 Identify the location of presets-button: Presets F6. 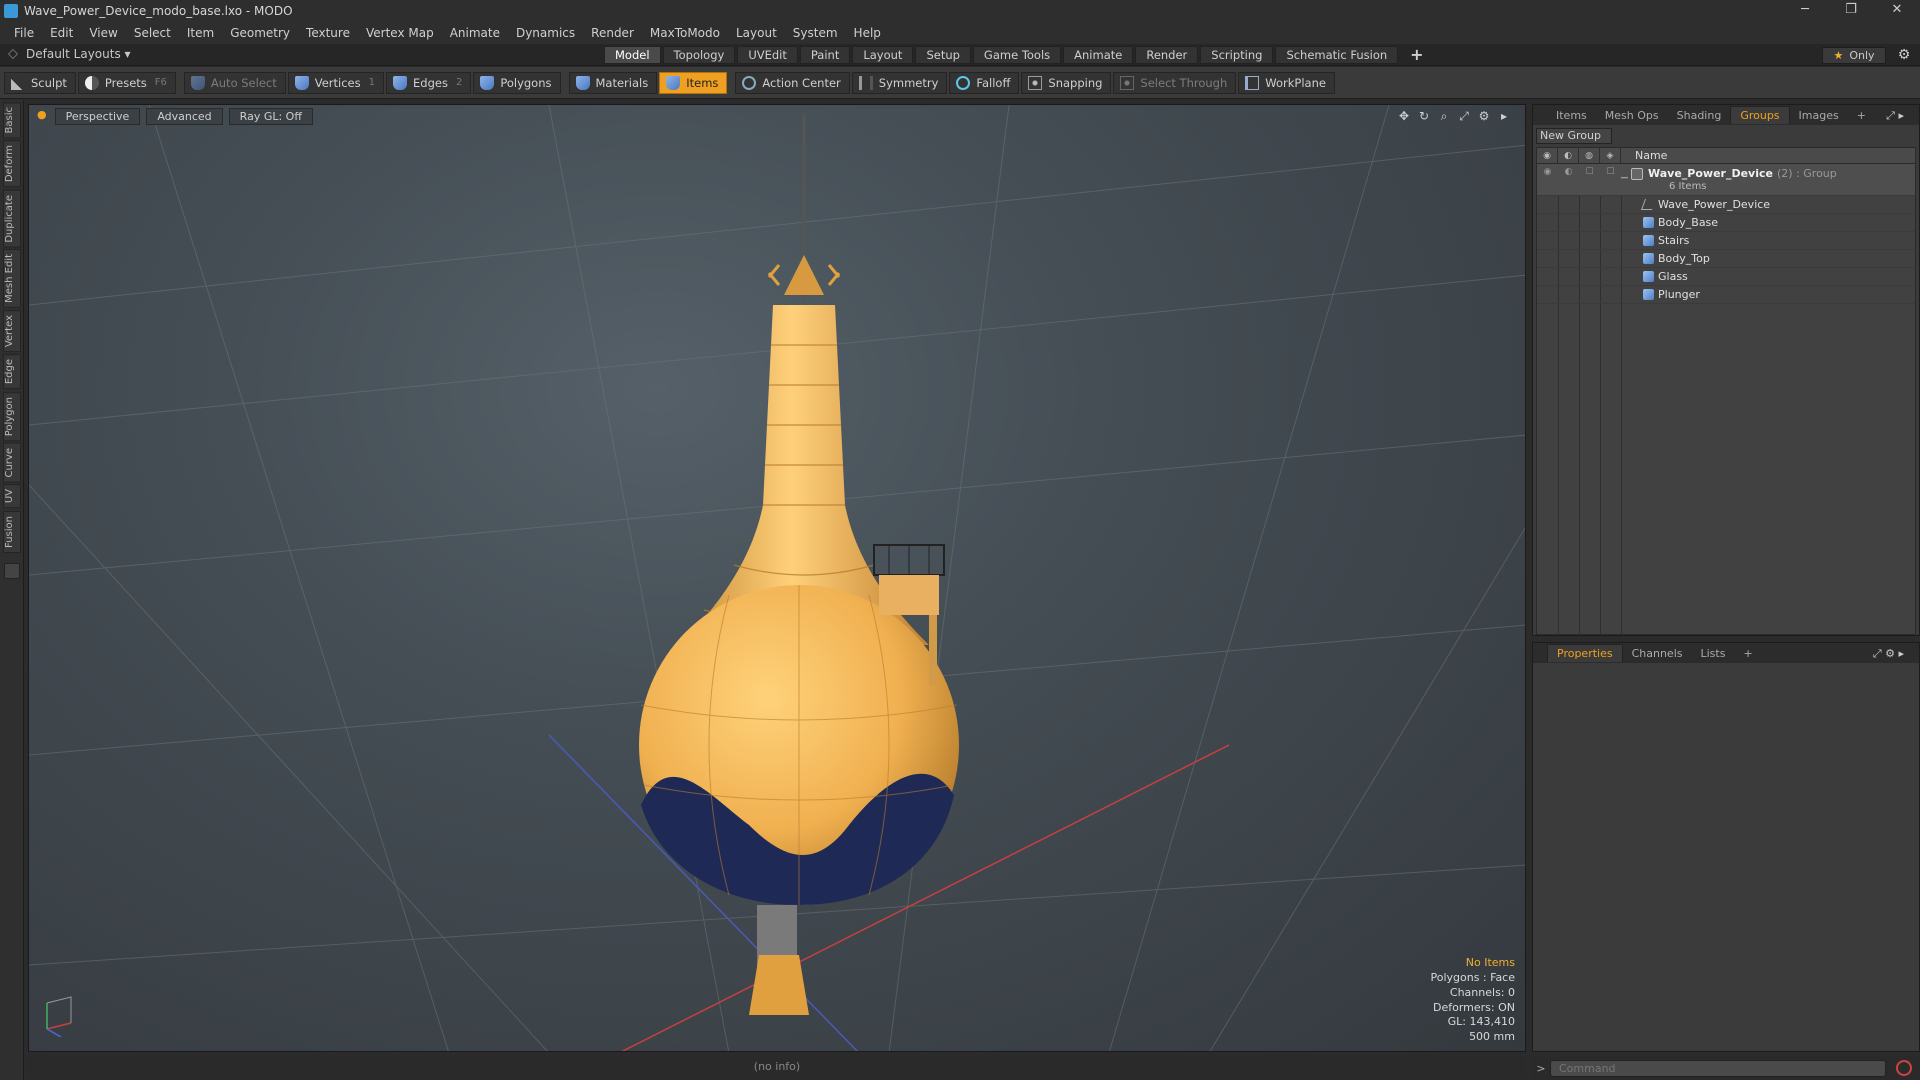
(126, 82).